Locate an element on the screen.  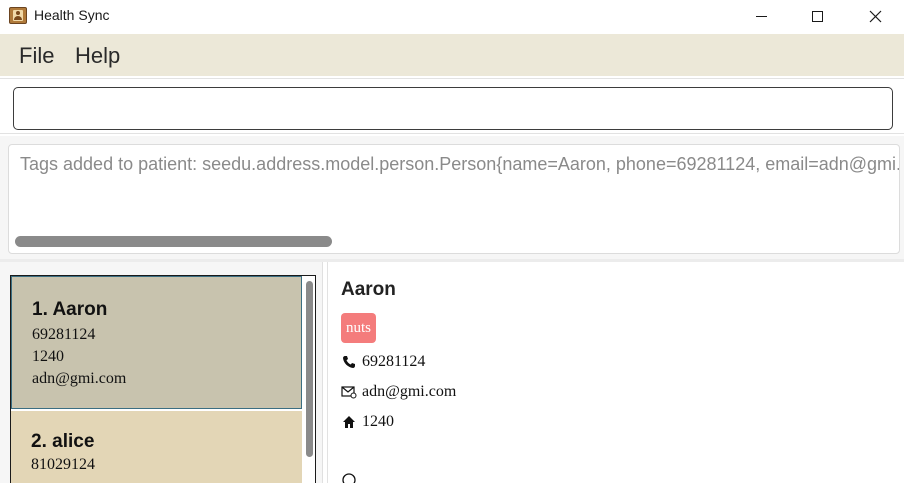
email-icon is located at coordinates (349, 392).